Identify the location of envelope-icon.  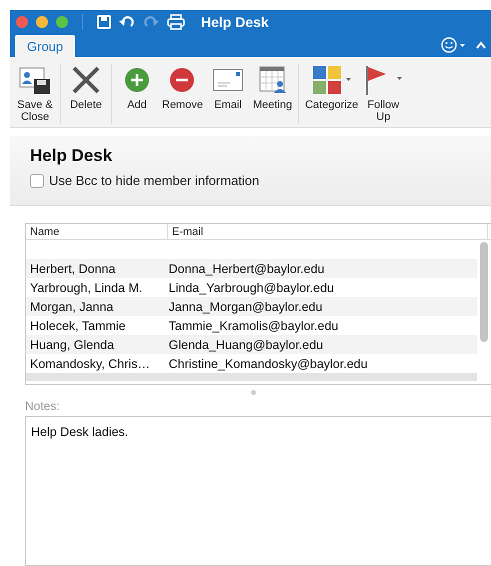
(227, 80).